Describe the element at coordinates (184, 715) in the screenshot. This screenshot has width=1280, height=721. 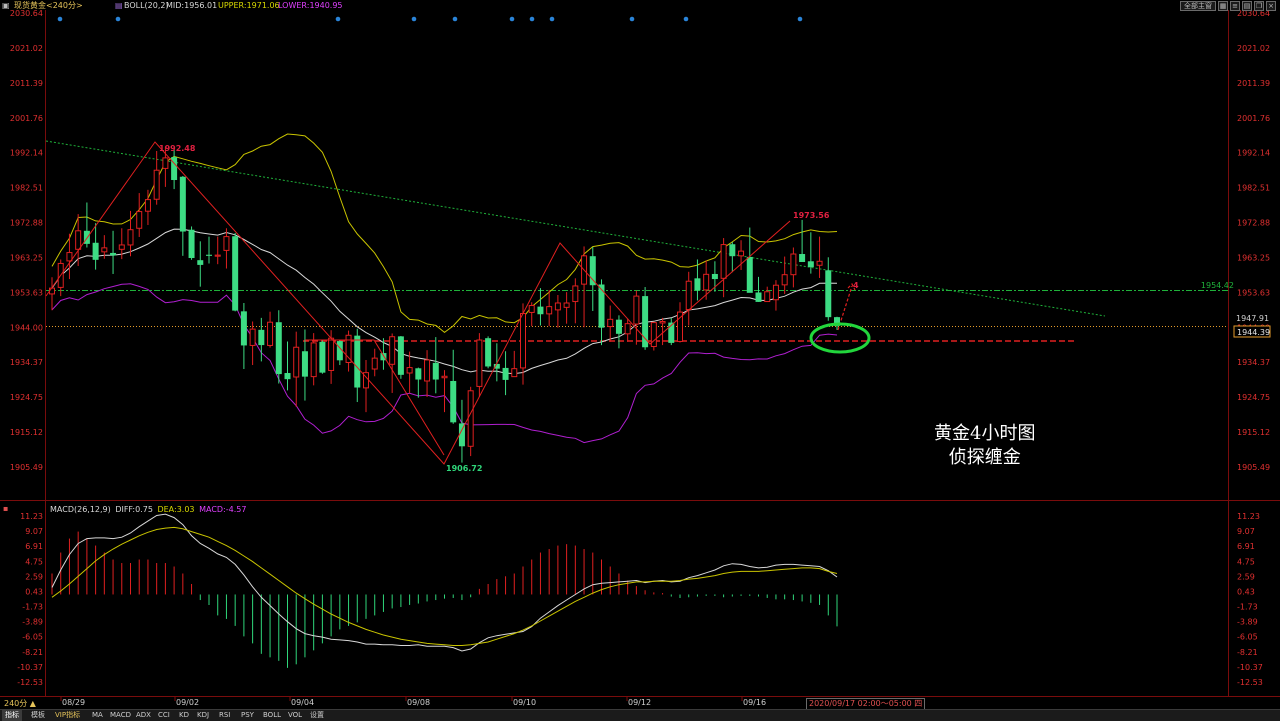
I see `tab-kd: KD` at that location.